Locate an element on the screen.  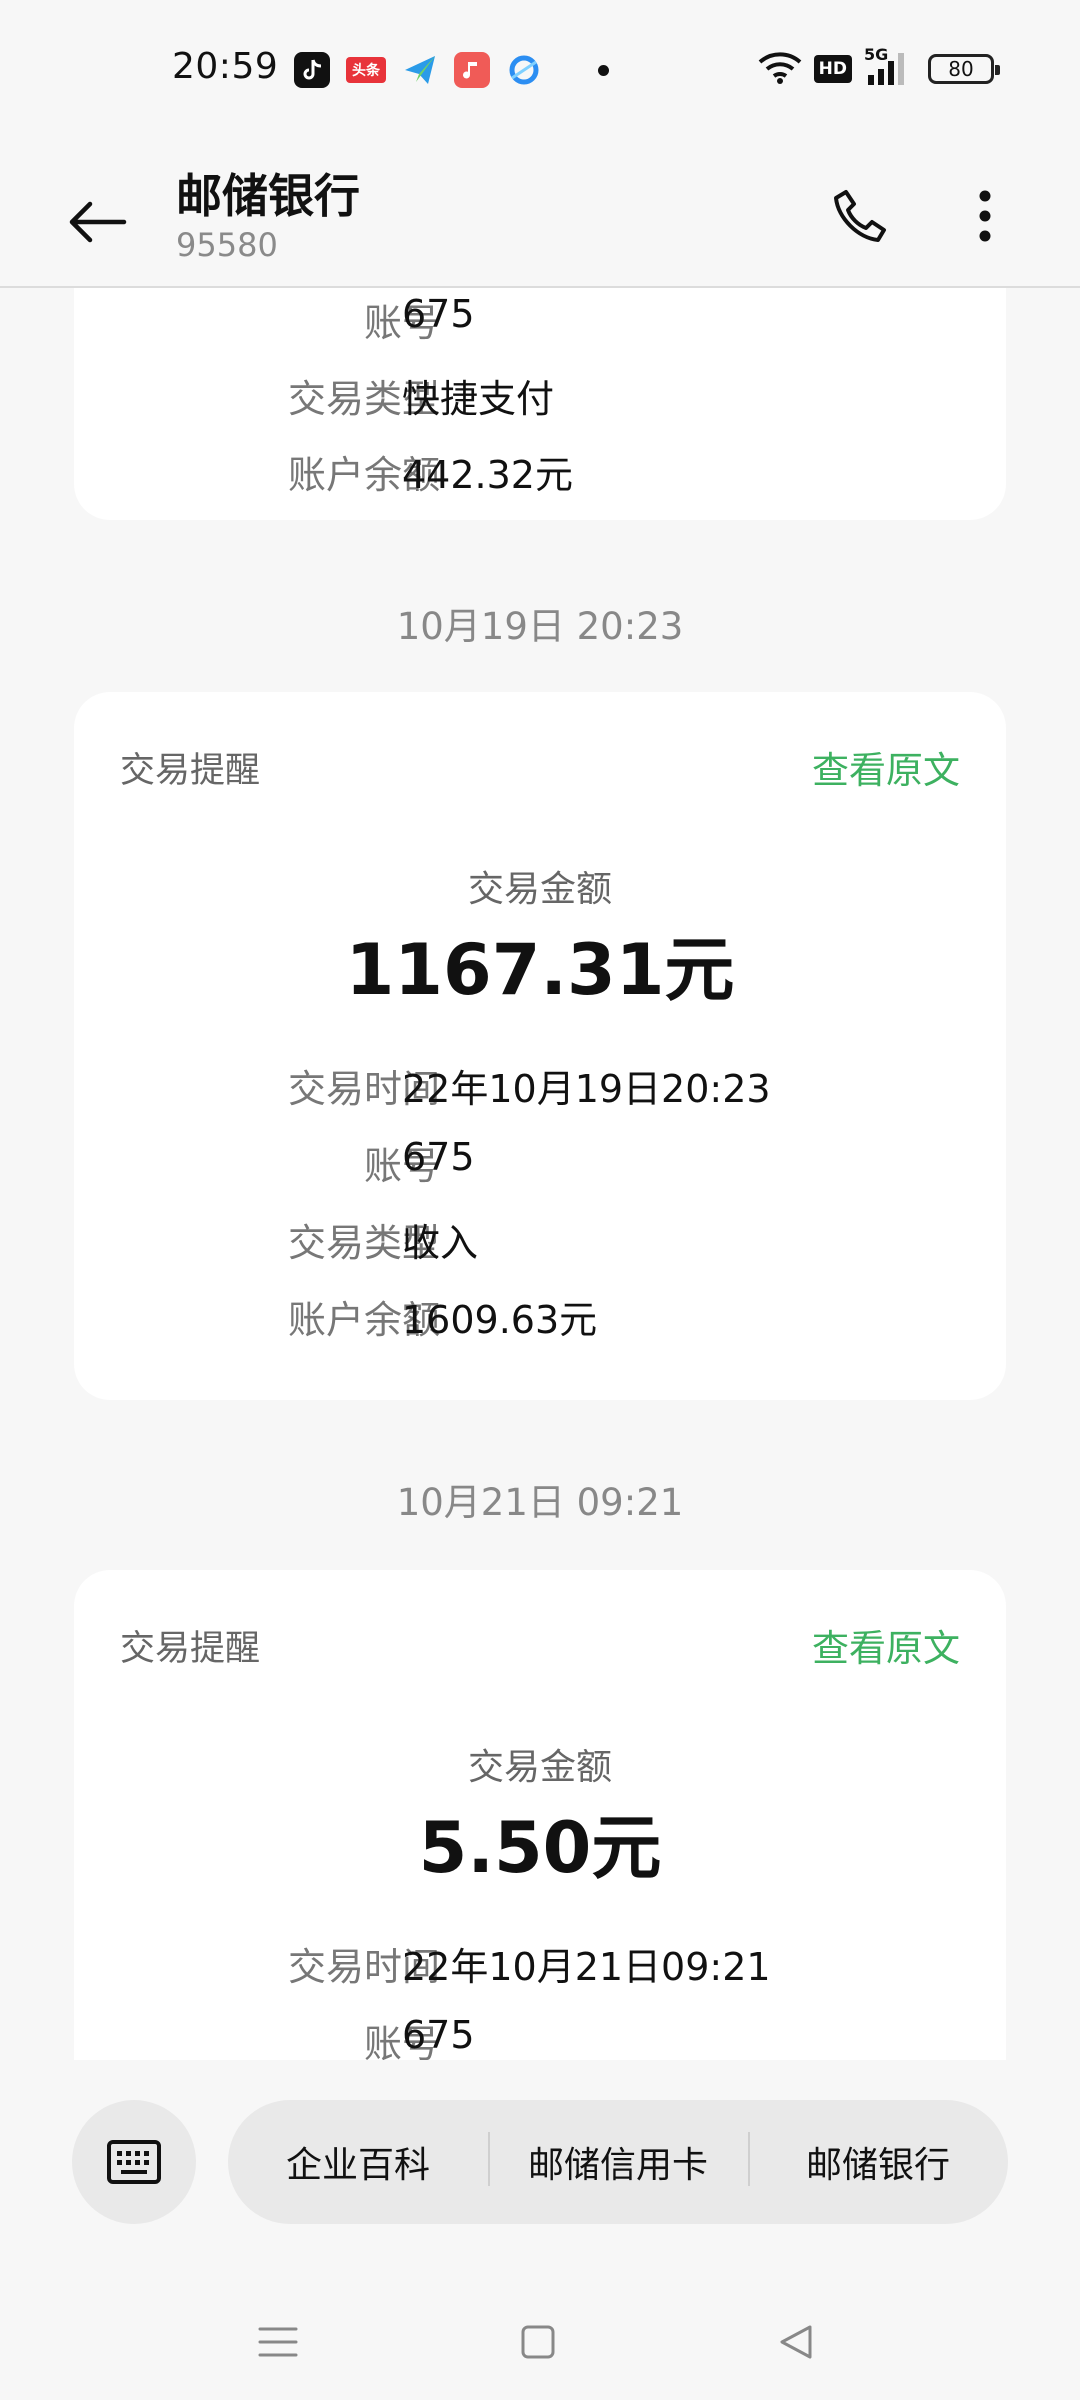
detail-row: 交易时间 22年10月21日09:21 is located at coordinates (540, 1962).